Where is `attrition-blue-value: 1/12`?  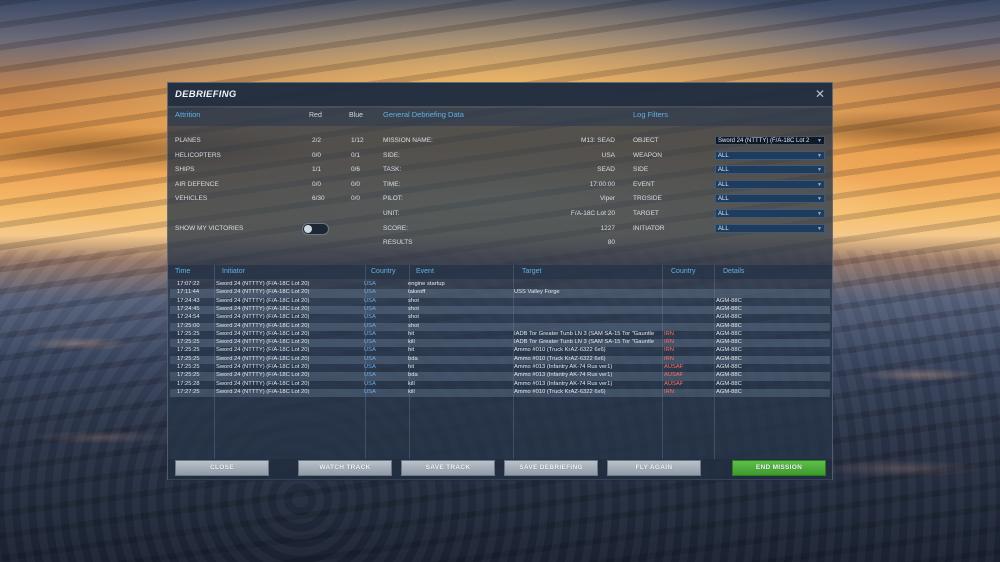 attrition-blue-value: 1/12 is located at coordinates (357, 140).